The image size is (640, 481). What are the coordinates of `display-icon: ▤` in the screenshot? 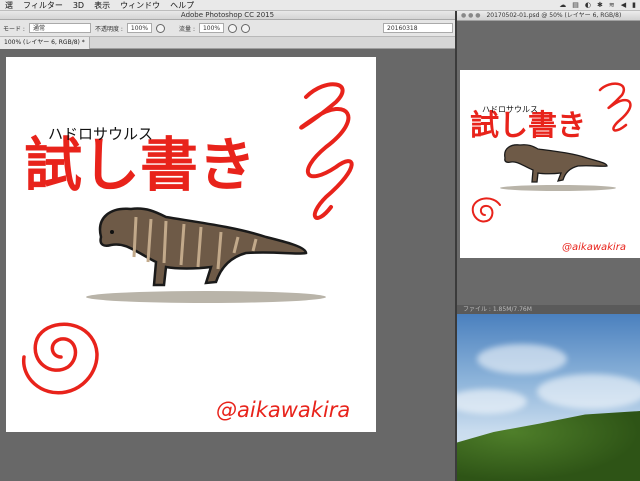 It's located at (575, 5).